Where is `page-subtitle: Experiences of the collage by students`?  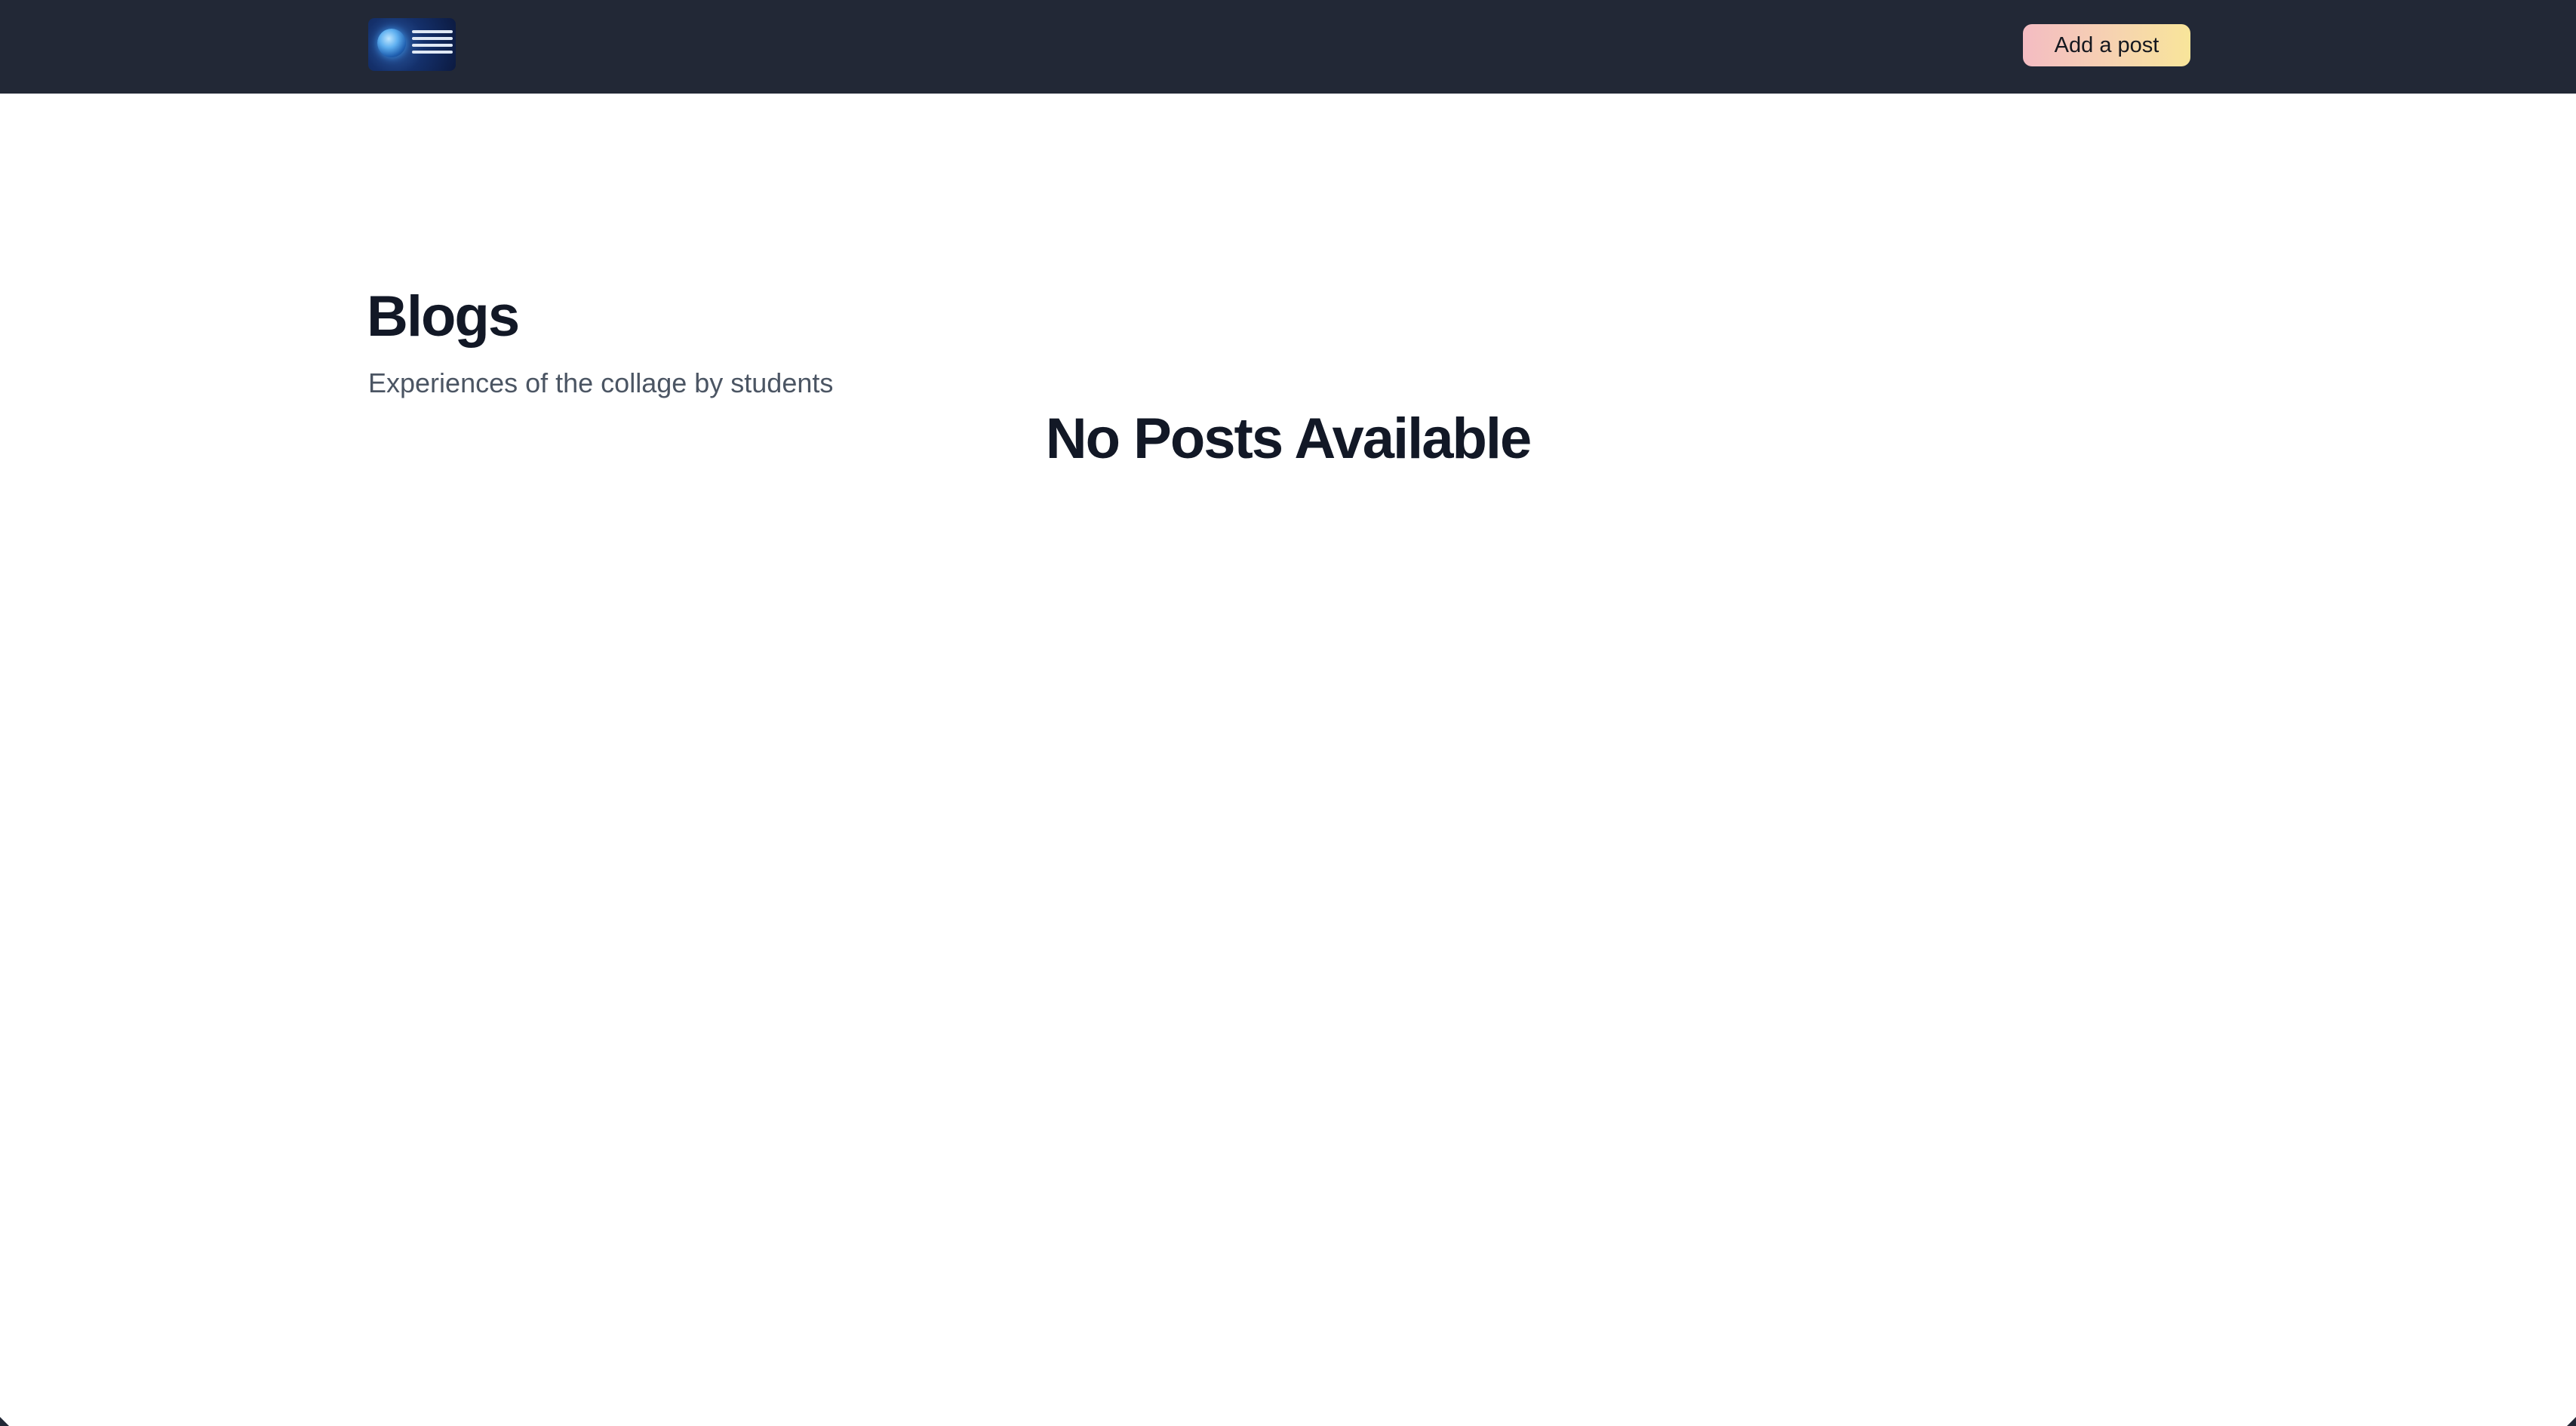 page-subtitle: Experiences of the collage by students is located at coordinates (601, 382).